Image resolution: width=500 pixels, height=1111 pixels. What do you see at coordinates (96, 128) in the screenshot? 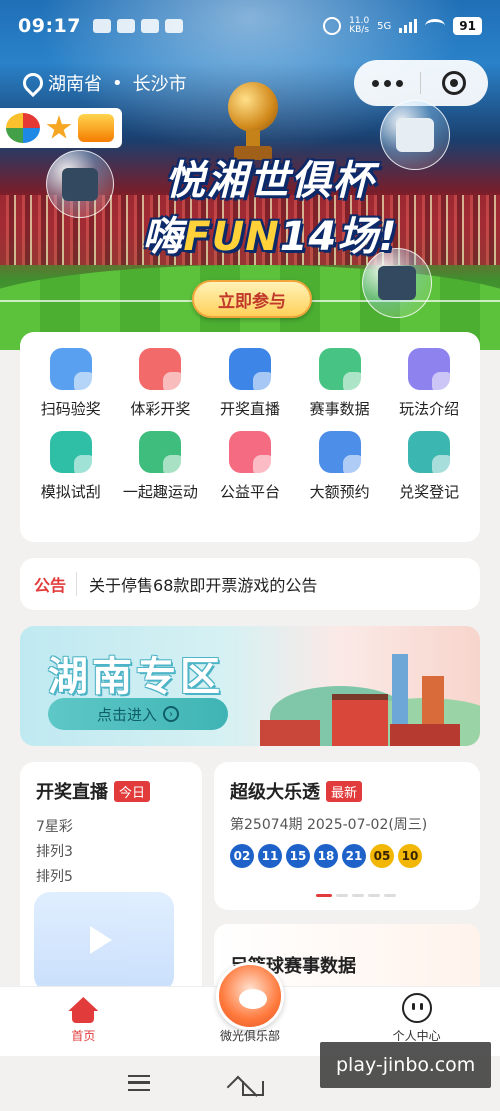
I see `football-lottery-logo` at bounding box center [96, 128].